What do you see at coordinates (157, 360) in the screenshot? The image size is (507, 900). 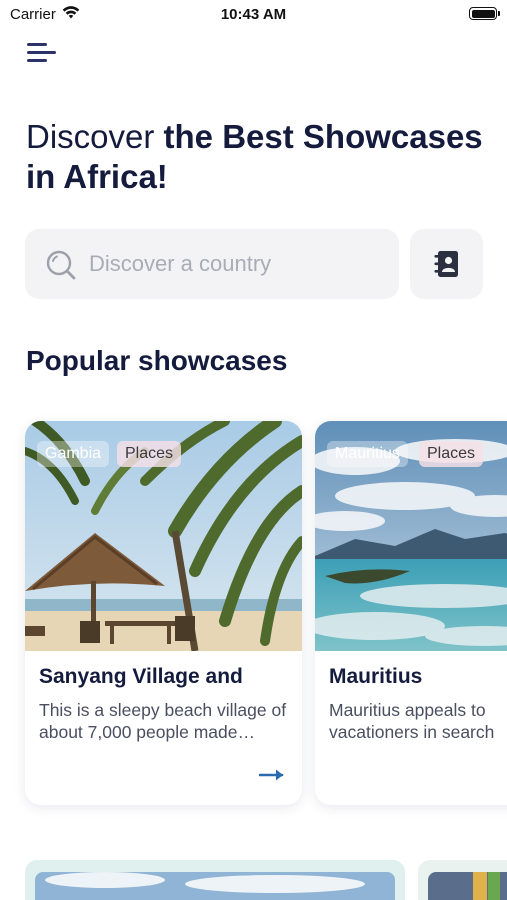 I see `section-title: Popular showcases` at bounding box center [157, 360].